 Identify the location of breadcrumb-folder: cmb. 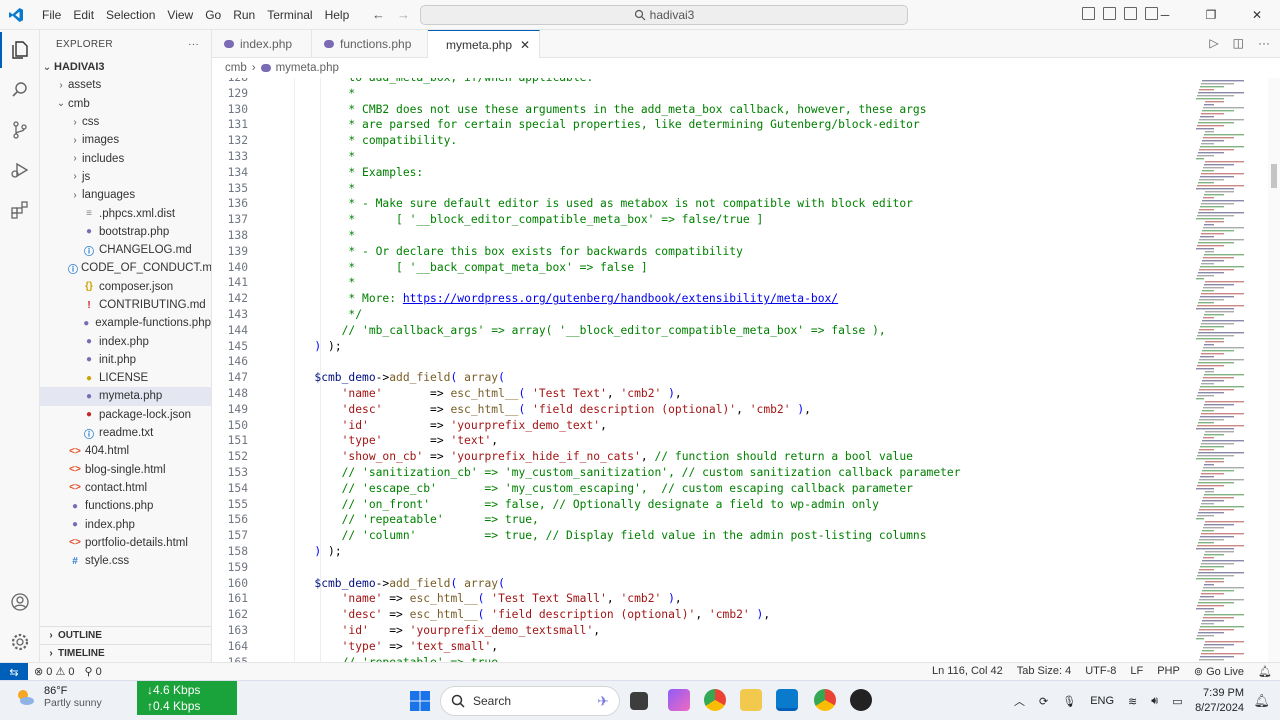
(236, 68).